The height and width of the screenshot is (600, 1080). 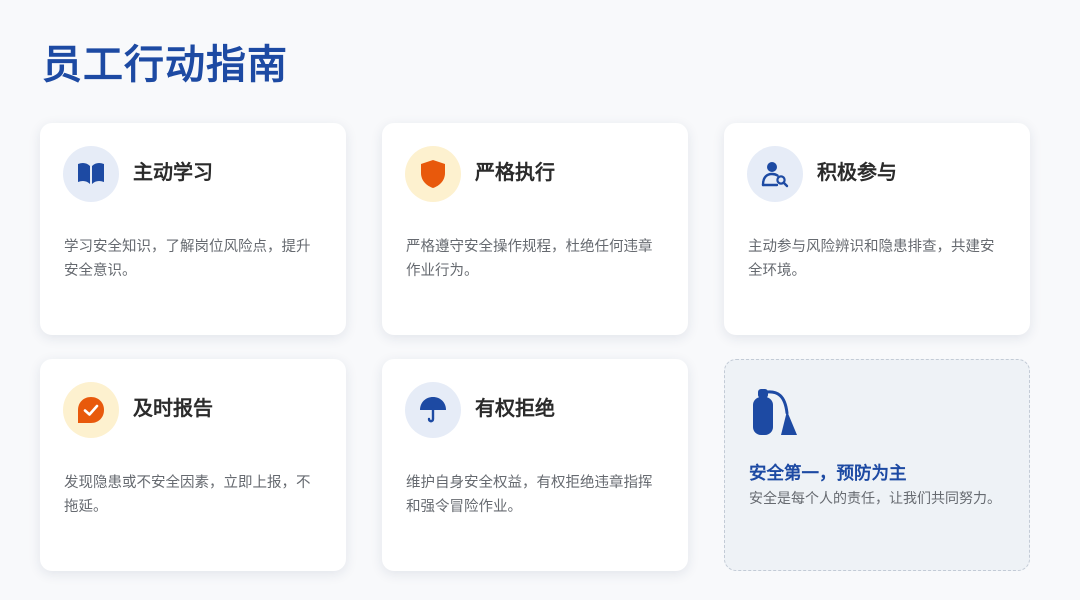 What do you see at coordinates (877, 229) in the screenshot?
I see `card-active-participation: 积极参与 主动参与风险辨识和隐患排查，共建安全环境。` at bounding box center [877, 229].